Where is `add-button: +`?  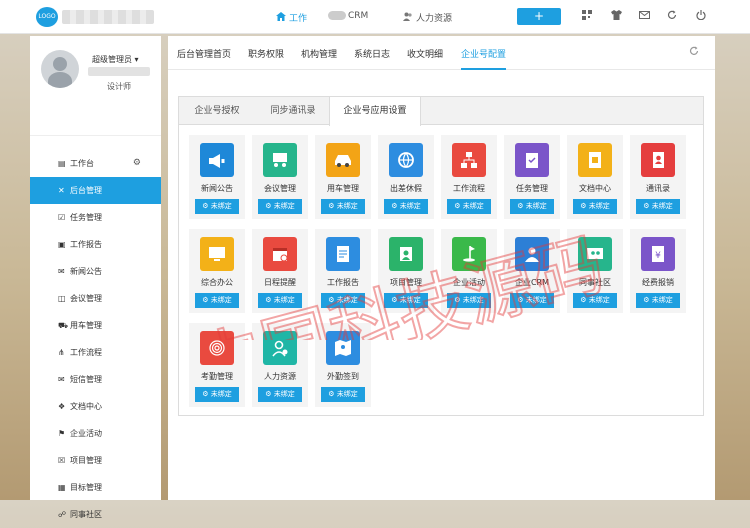
add-button: + is located at coordinates (539, 16).